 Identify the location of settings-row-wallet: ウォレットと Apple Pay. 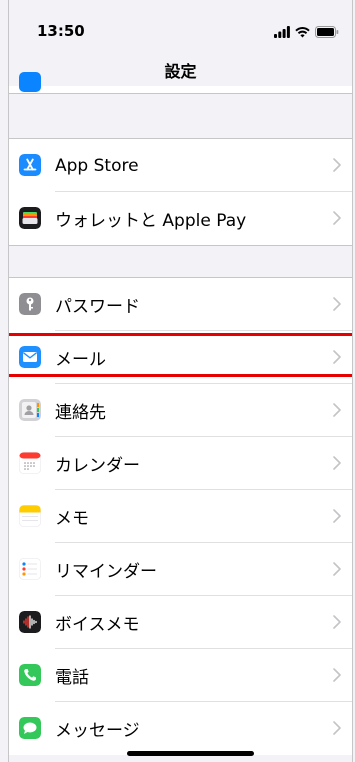
(180, 218).